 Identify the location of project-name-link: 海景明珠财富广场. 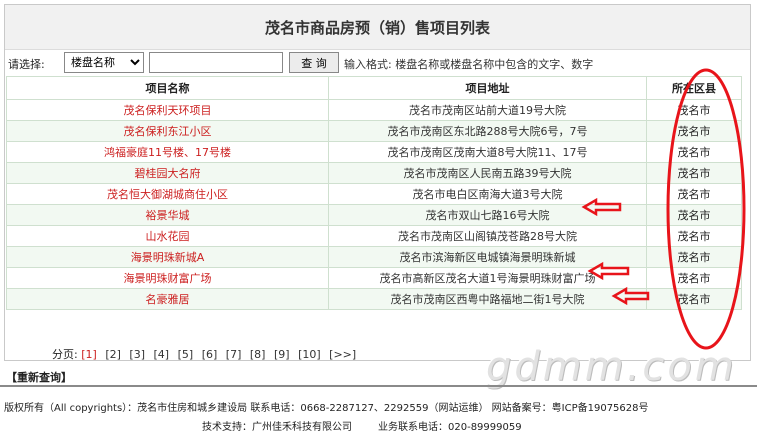
(167, 278).